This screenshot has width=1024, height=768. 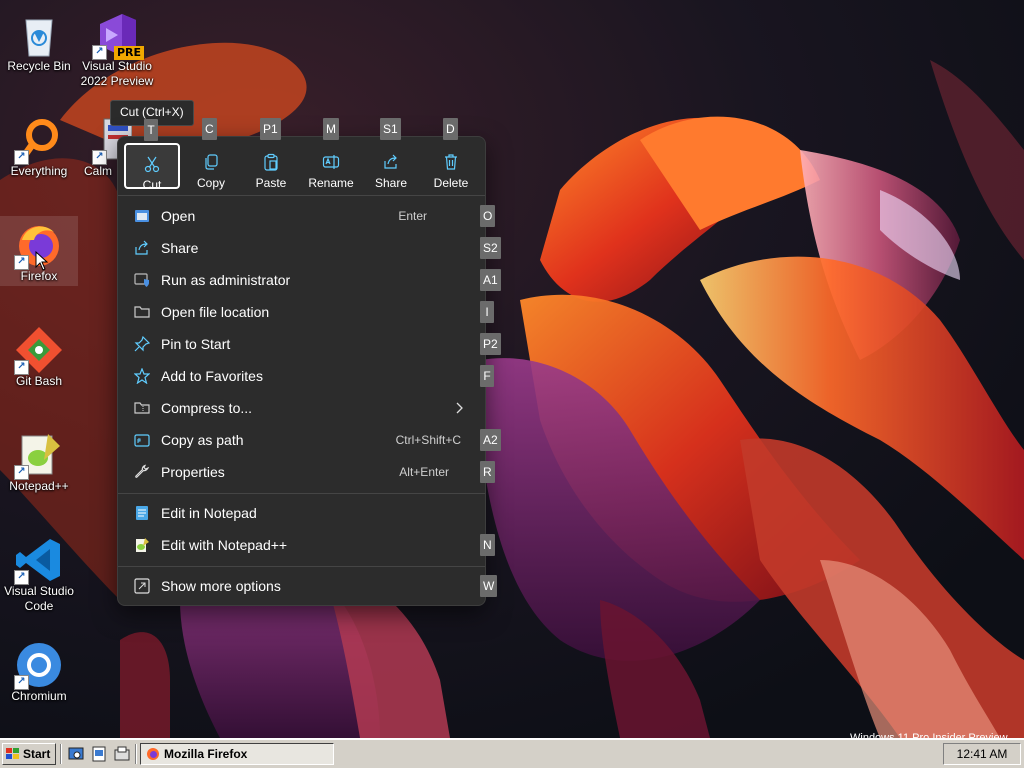 What do you see at coordinates (209, 129) in the screenshot?
I see `access-key-copy: C` at bounding box center [209, 129].